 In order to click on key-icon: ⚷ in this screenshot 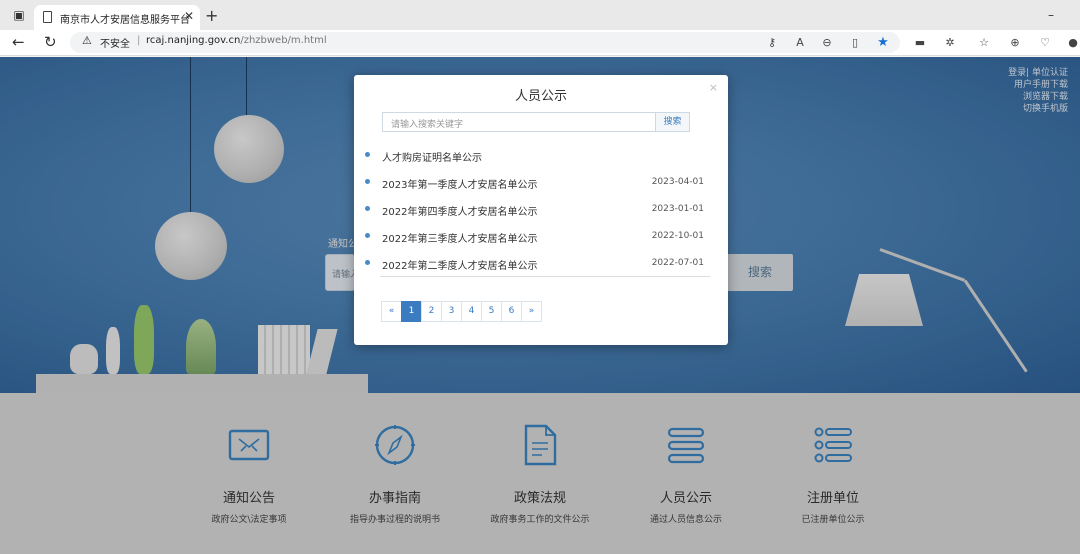, I will do `click(772, 43)`.